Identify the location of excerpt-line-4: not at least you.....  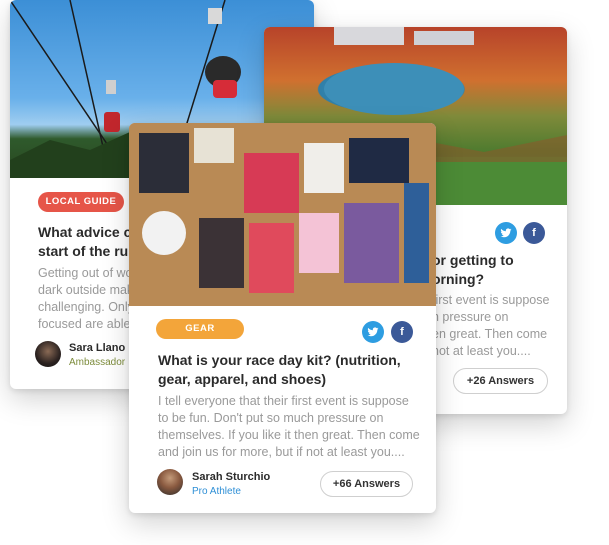
(481, 351).